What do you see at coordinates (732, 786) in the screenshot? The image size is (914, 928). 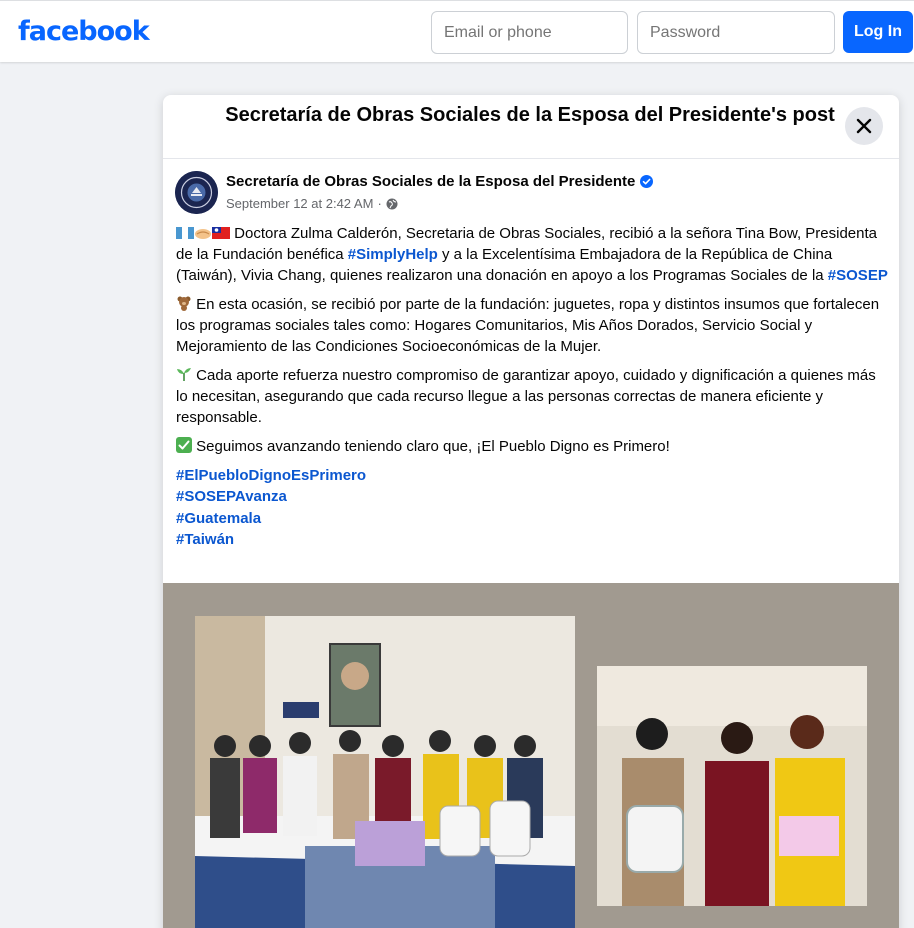 I see `trio-photo` at bounding box center [732, 786].